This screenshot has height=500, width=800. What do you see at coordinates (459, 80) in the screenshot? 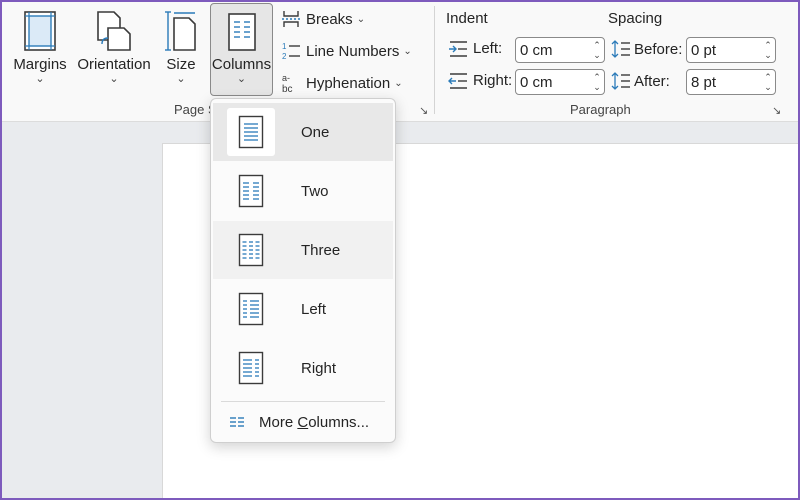
I see `indent-right-icon` at bounding box center [459, 80].